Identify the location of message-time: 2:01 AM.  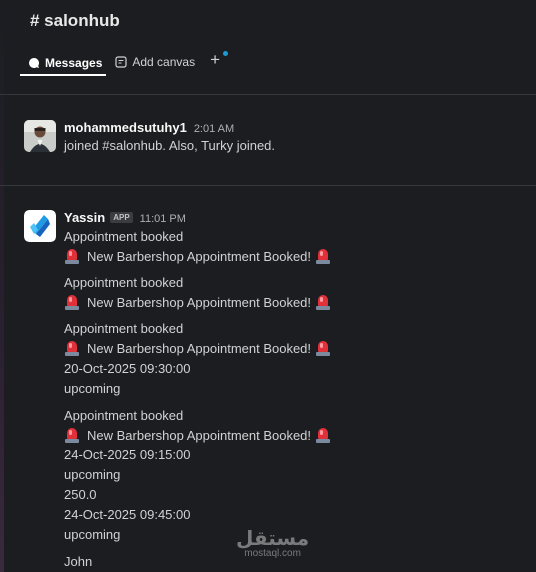
(214, 129).